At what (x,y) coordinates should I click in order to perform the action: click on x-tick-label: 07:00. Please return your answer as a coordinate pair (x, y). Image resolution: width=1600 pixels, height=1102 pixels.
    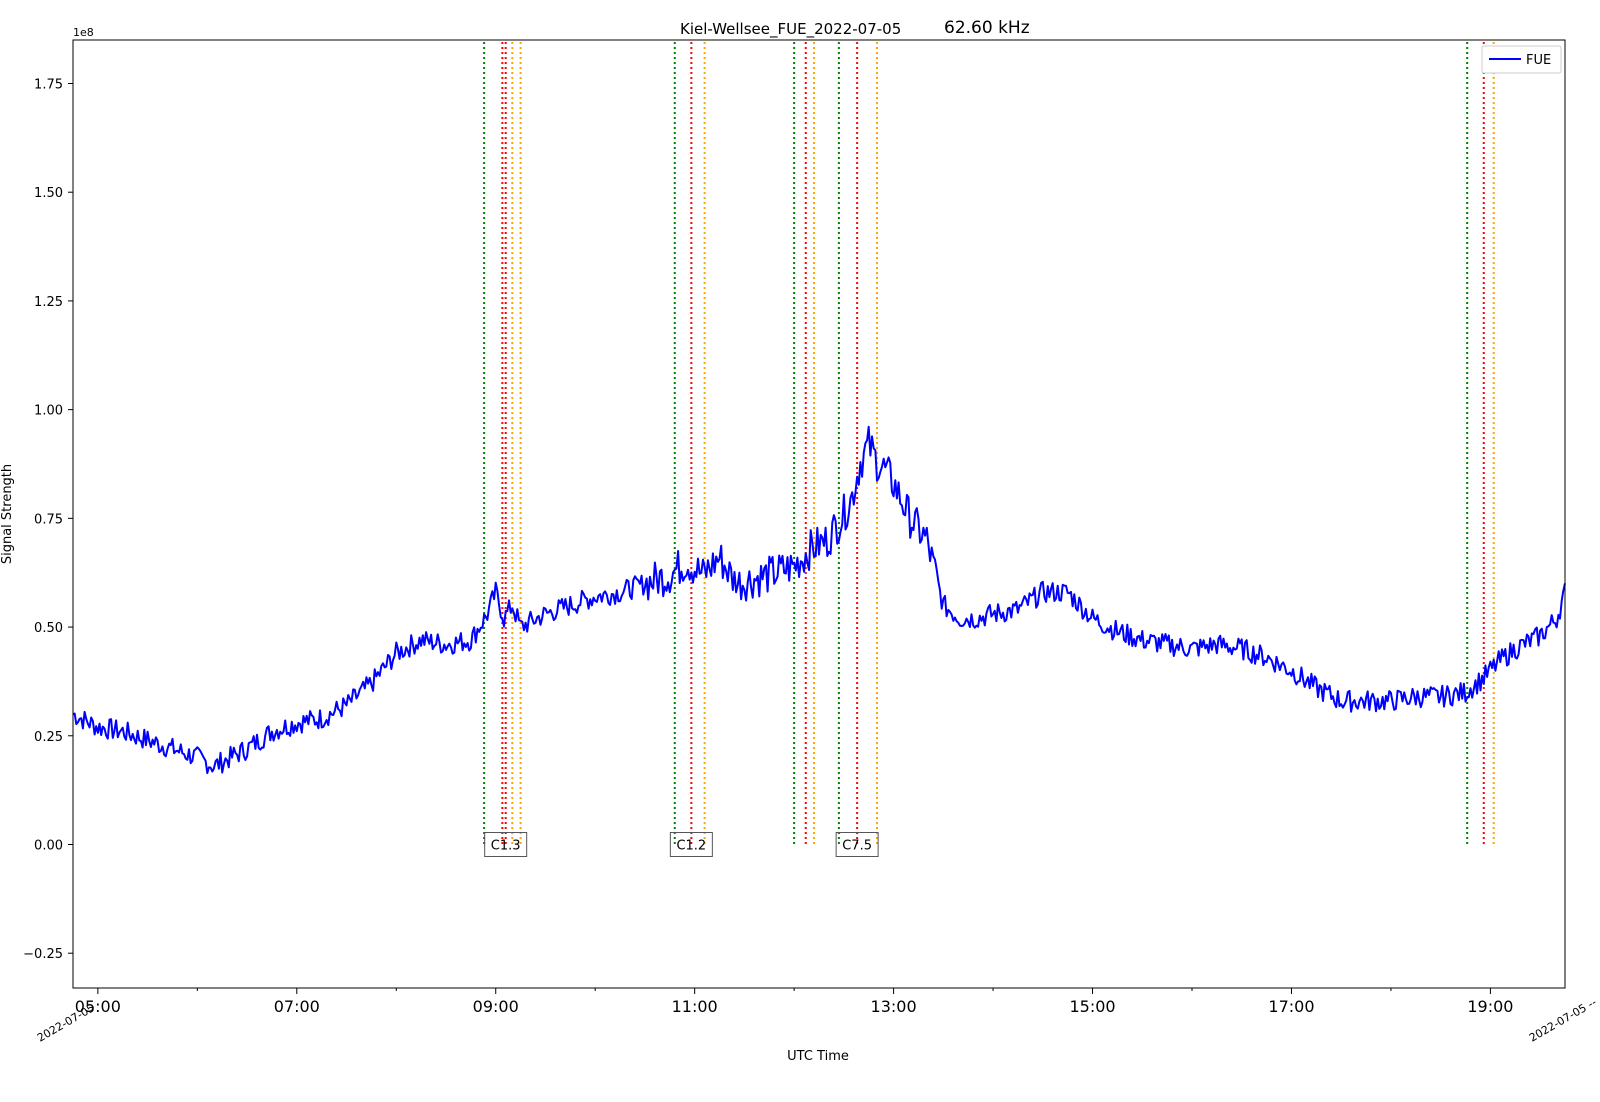
    Looking at the image, I should click on (297, 1006).